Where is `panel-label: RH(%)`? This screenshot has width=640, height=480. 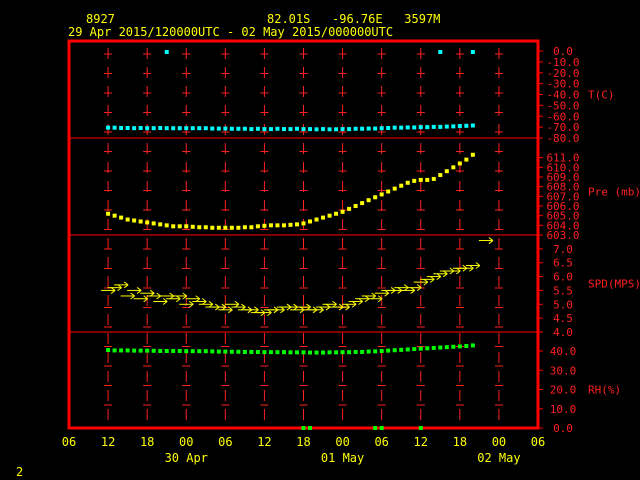 panel-label: RH(%) is located at coordinates (604, 390).